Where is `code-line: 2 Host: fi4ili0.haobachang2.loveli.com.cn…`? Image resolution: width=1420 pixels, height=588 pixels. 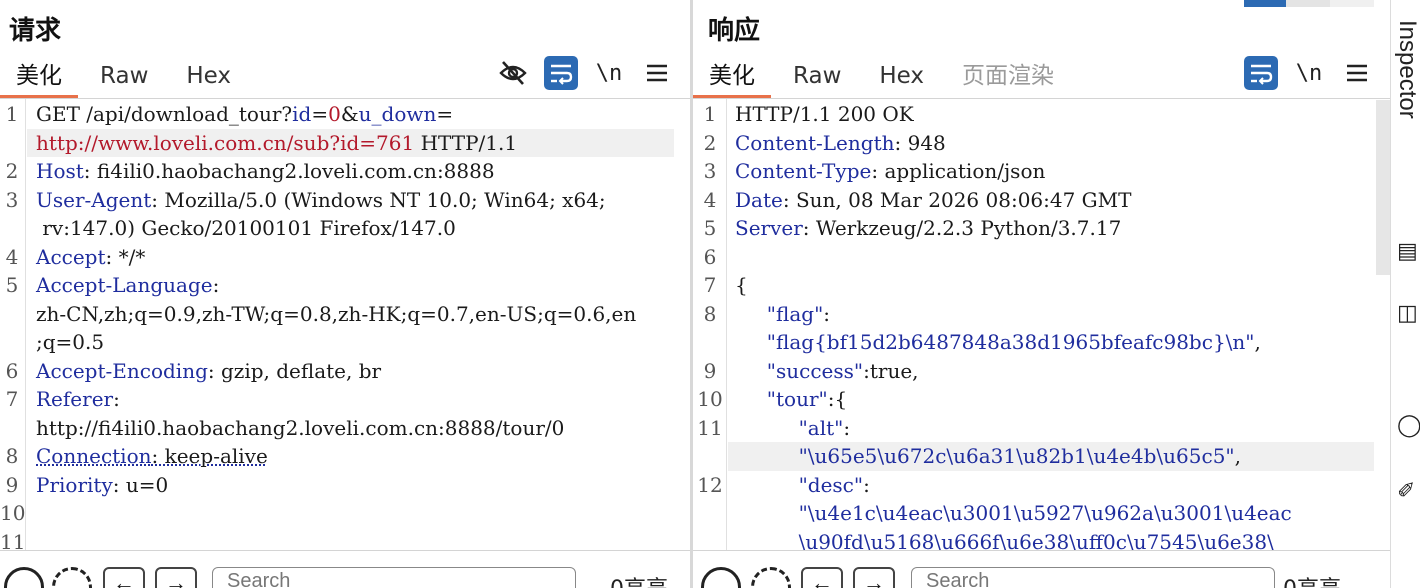 code-line: 2 Host: fi4ili0.haobachang2.loveli.com.cn… is located at coordinates (345, 171).